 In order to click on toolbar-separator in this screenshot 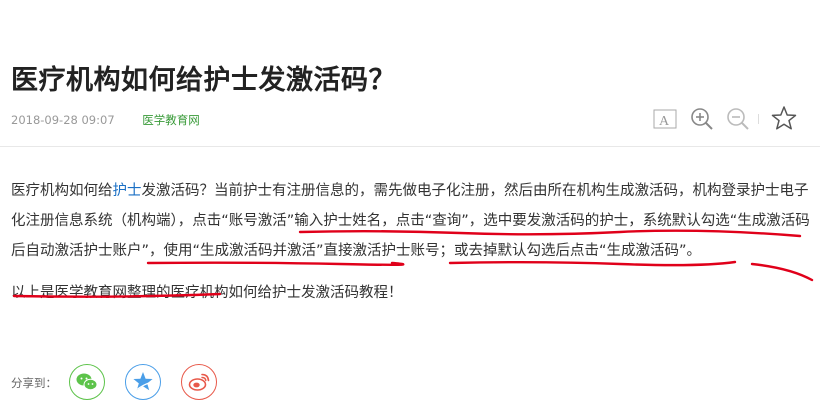, I will do `click(758, 119)`.